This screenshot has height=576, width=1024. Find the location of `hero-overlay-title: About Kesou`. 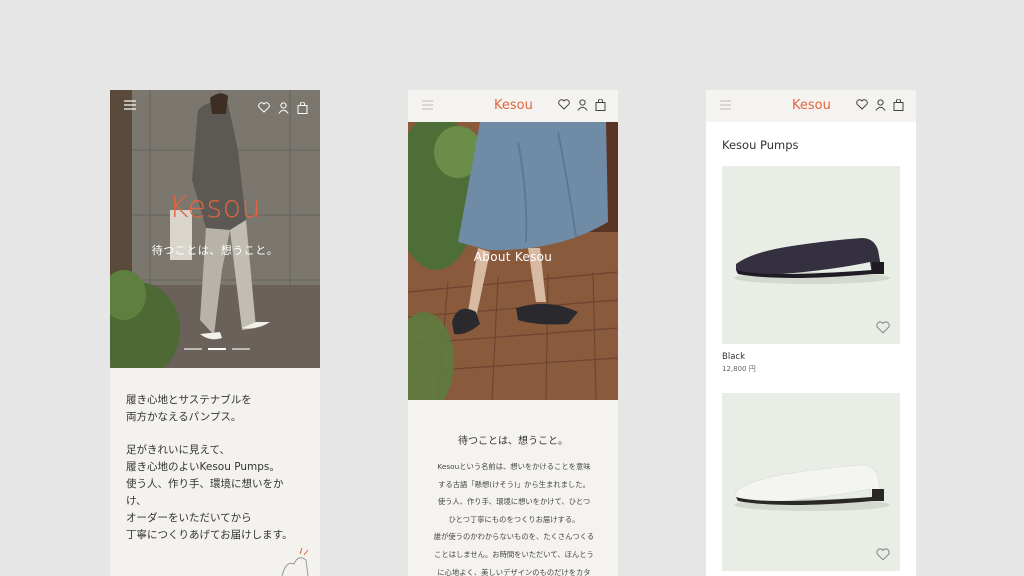

hero-overlay-title: About Kesou is located at coordinates (513, 257).